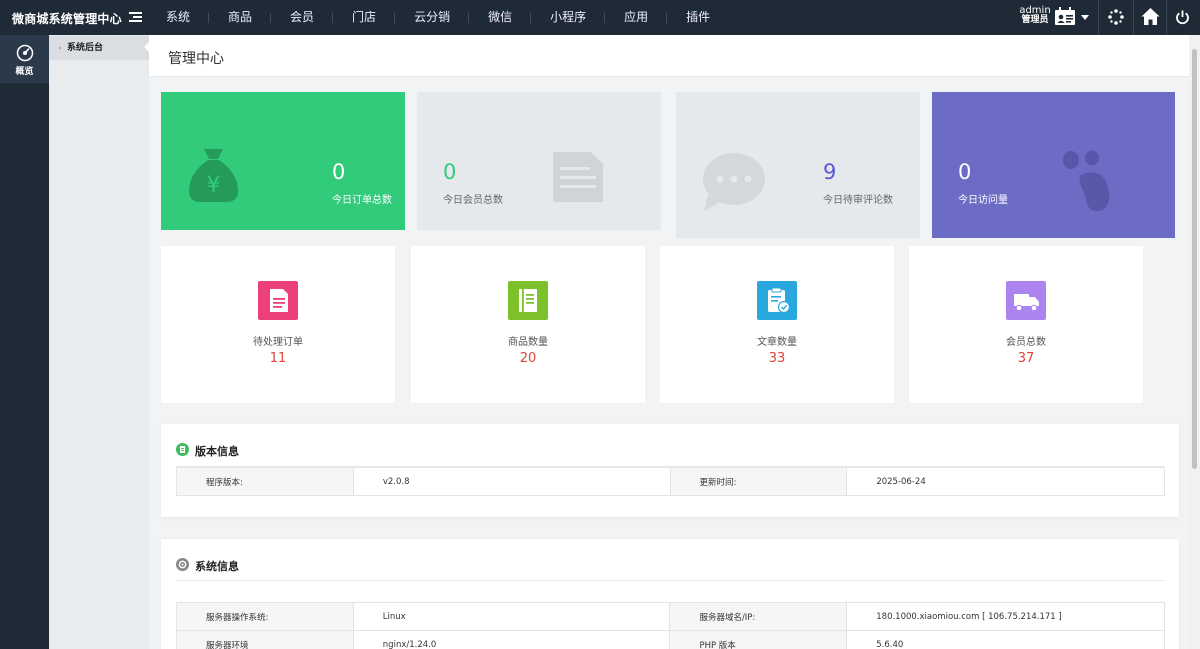 Image resolution: width=1200 pixels, height=649 pixels. I want to click on sidebar-item-label: 概览, so click(24, 72).